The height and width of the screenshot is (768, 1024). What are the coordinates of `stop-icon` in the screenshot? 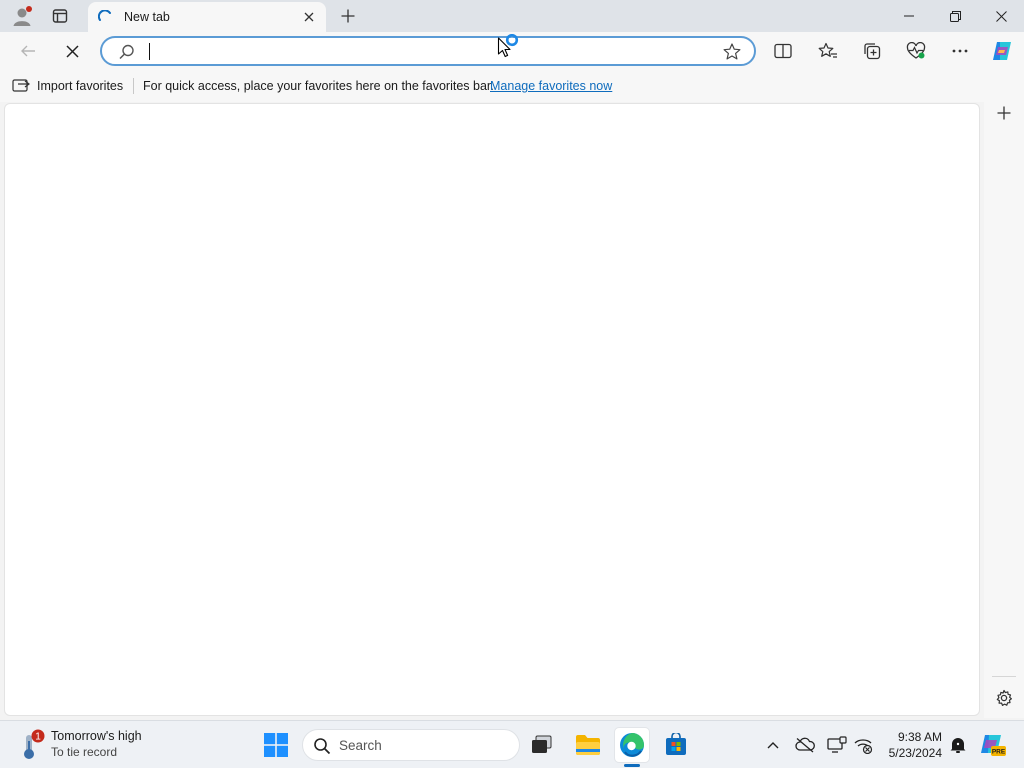 It's located at (72, 51).